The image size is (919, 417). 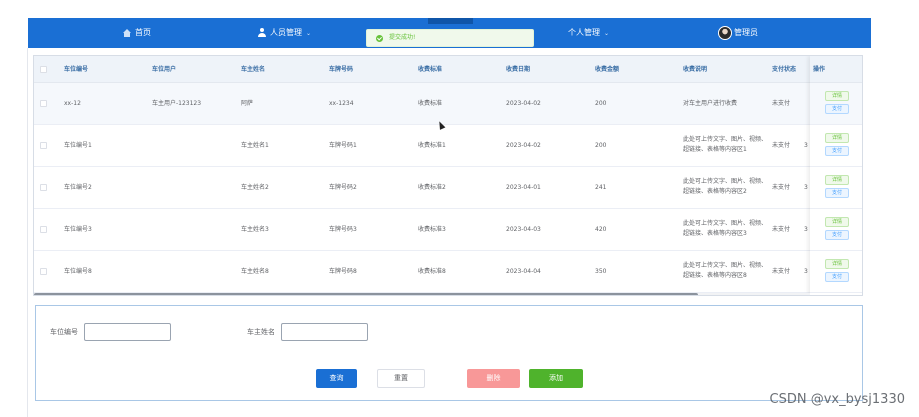 I want to click on th-pay-status: 支付状态, so click(x=784, y=69).